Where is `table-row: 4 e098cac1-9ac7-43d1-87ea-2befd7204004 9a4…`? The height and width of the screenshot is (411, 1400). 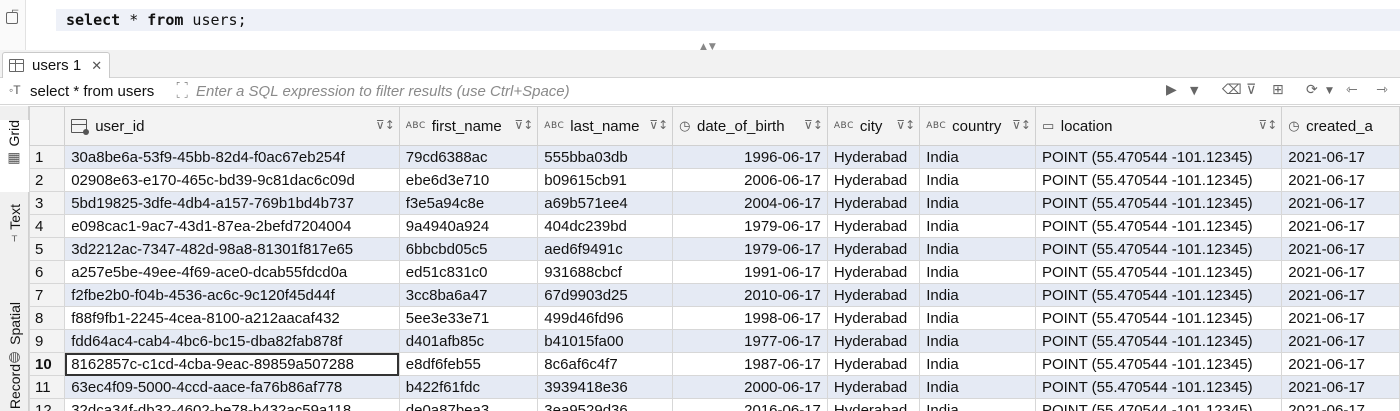
table-row: 4 e098cac1-9ac7-43d1-87ea-2befd7204004 9a4… is located at coordinates (714, 226).